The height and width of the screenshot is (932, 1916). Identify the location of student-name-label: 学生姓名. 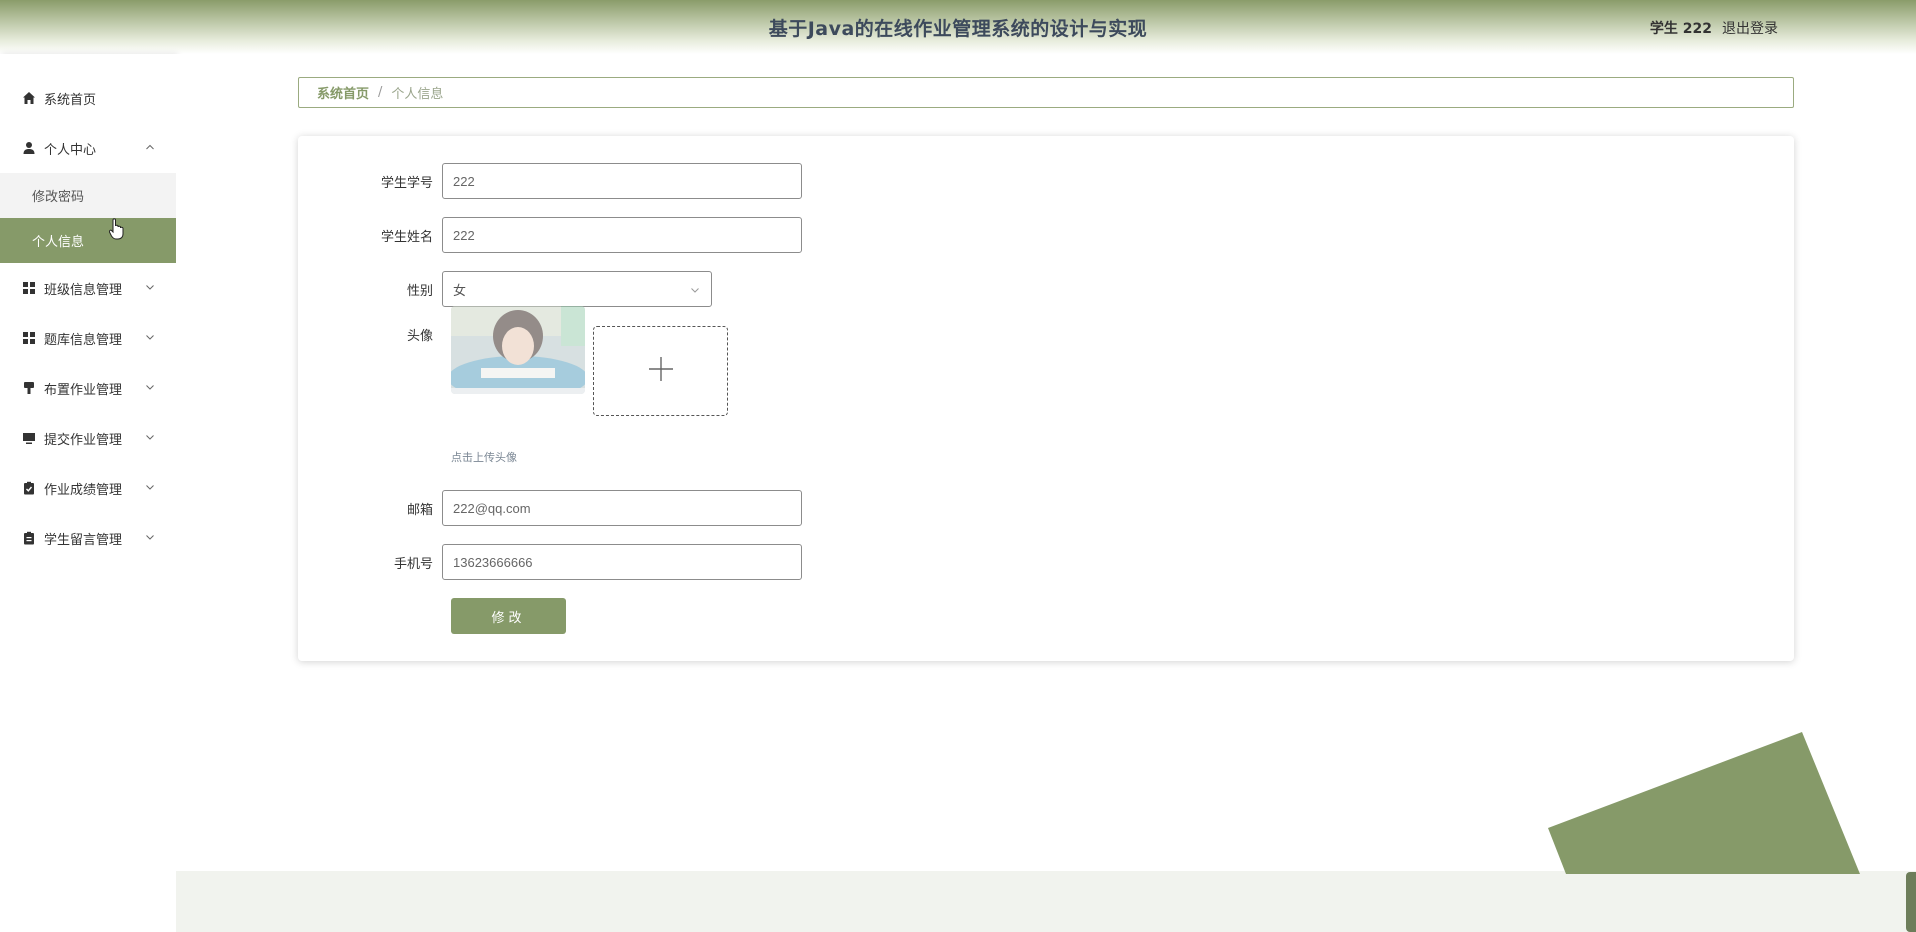
(406, 237).